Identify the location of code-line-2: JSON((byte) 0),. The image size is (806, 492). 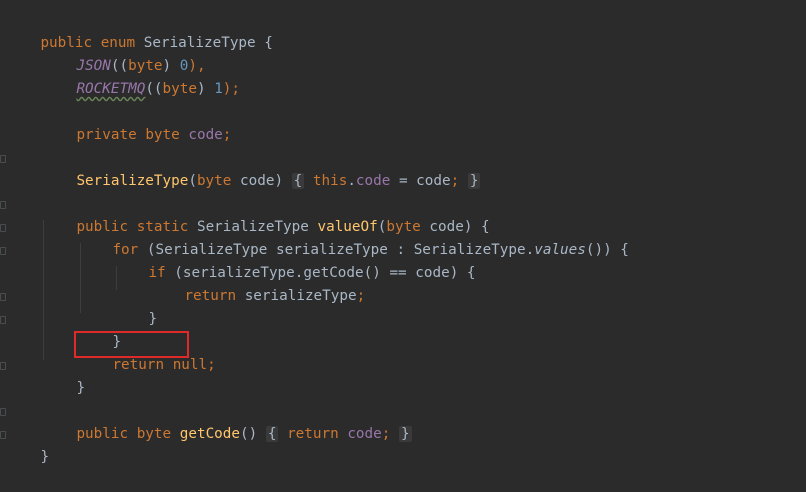
(123, 53).